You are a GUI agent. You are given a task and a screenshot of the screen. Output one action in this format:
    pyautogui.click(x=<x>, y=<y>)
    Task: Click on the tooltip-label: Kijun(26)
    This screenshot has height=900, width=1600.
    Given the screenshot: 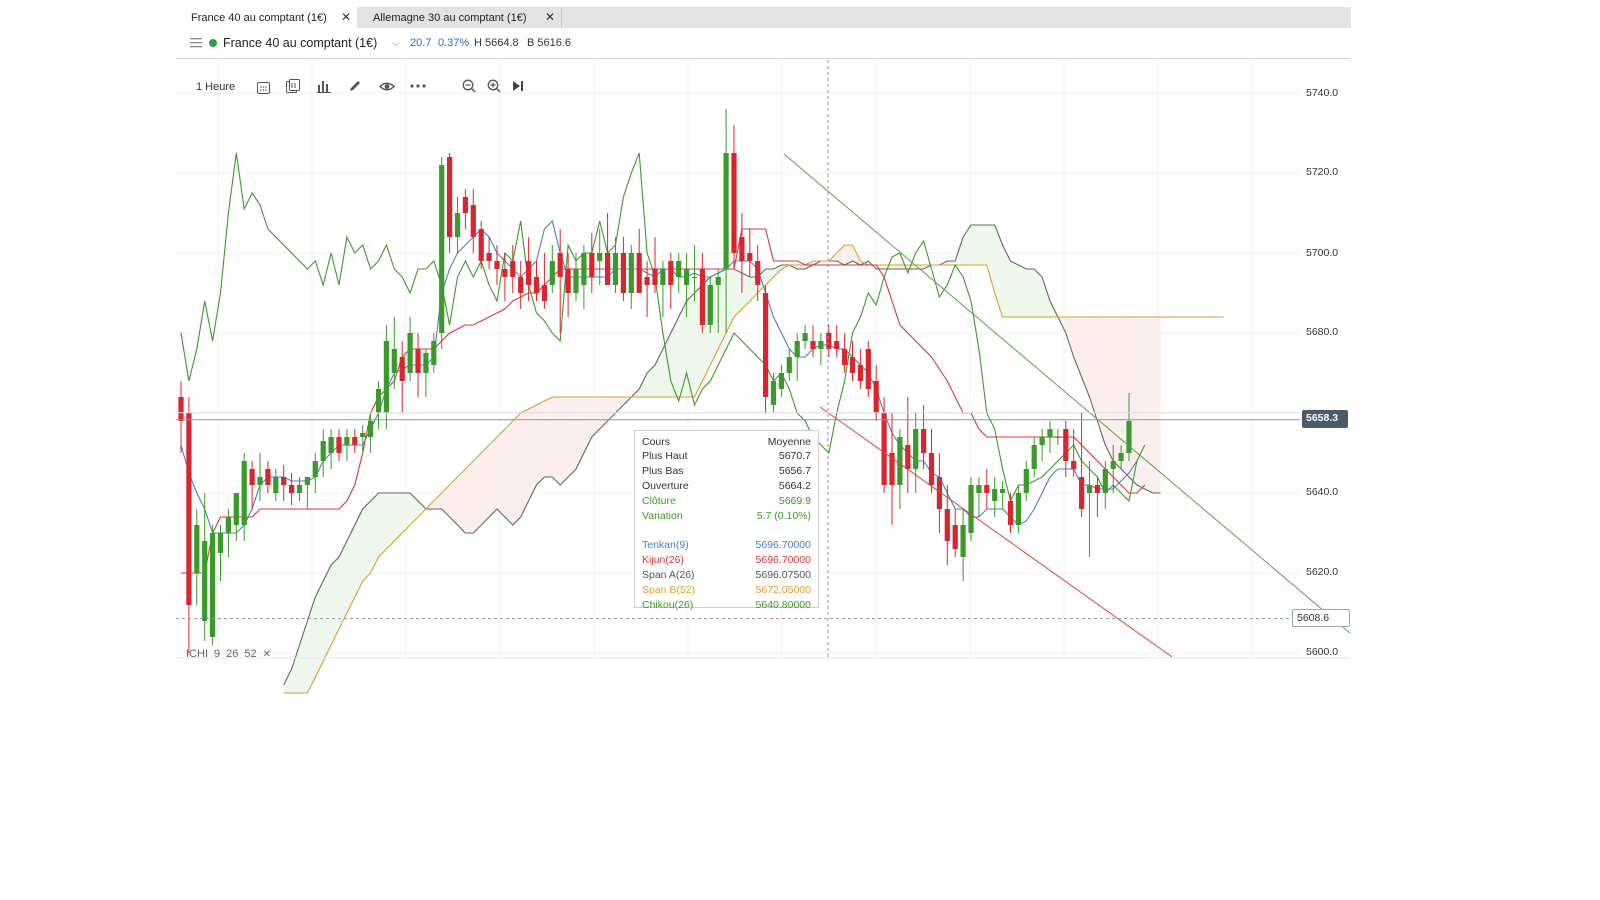 What is the action you would take?
    pyautogui.click(x=663, y=560)
    